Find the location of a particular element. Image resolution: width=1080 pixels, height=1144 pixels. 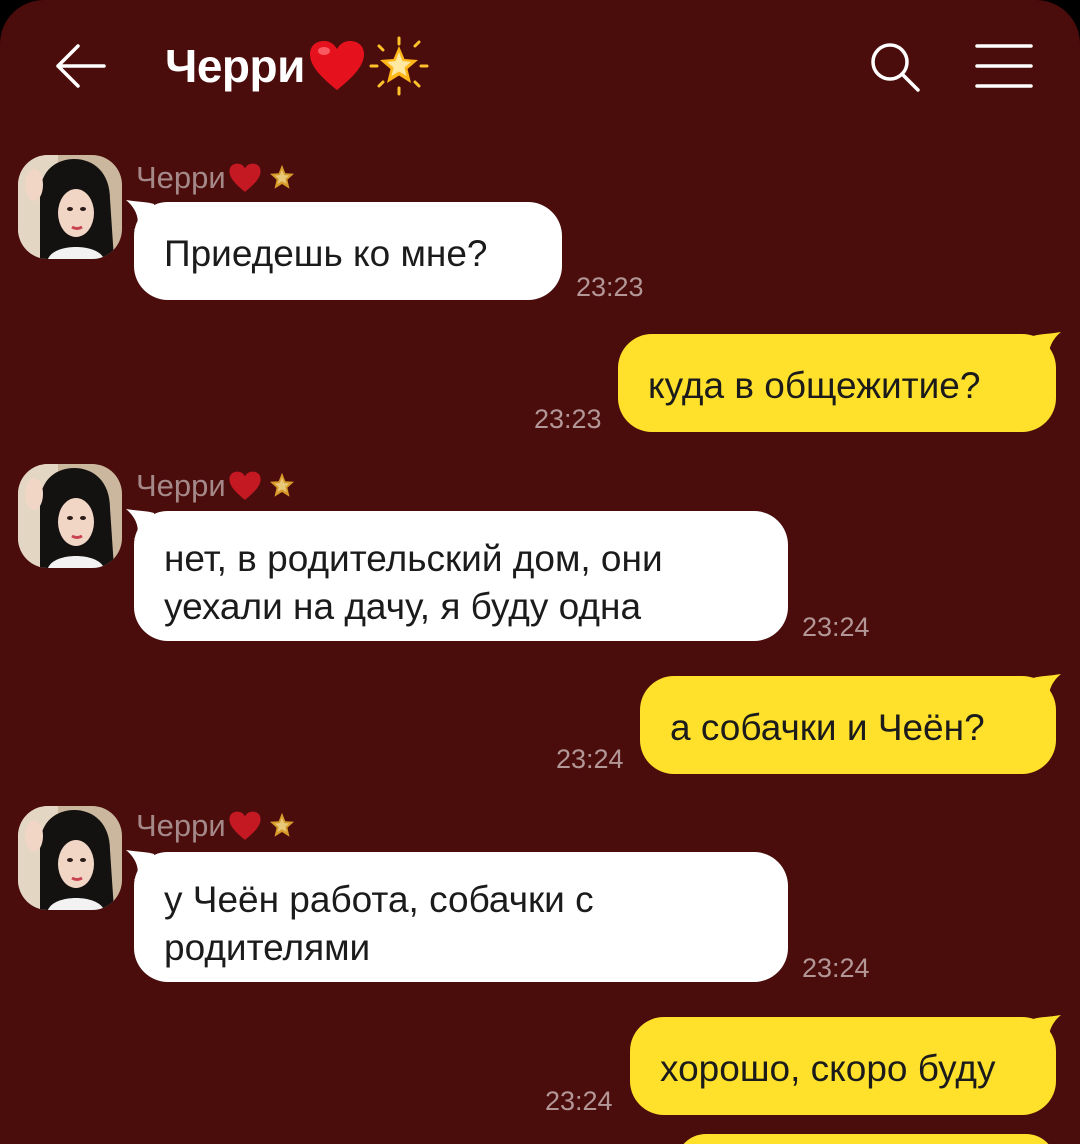

back-arrow-icon is located at coordinates (81, 66).